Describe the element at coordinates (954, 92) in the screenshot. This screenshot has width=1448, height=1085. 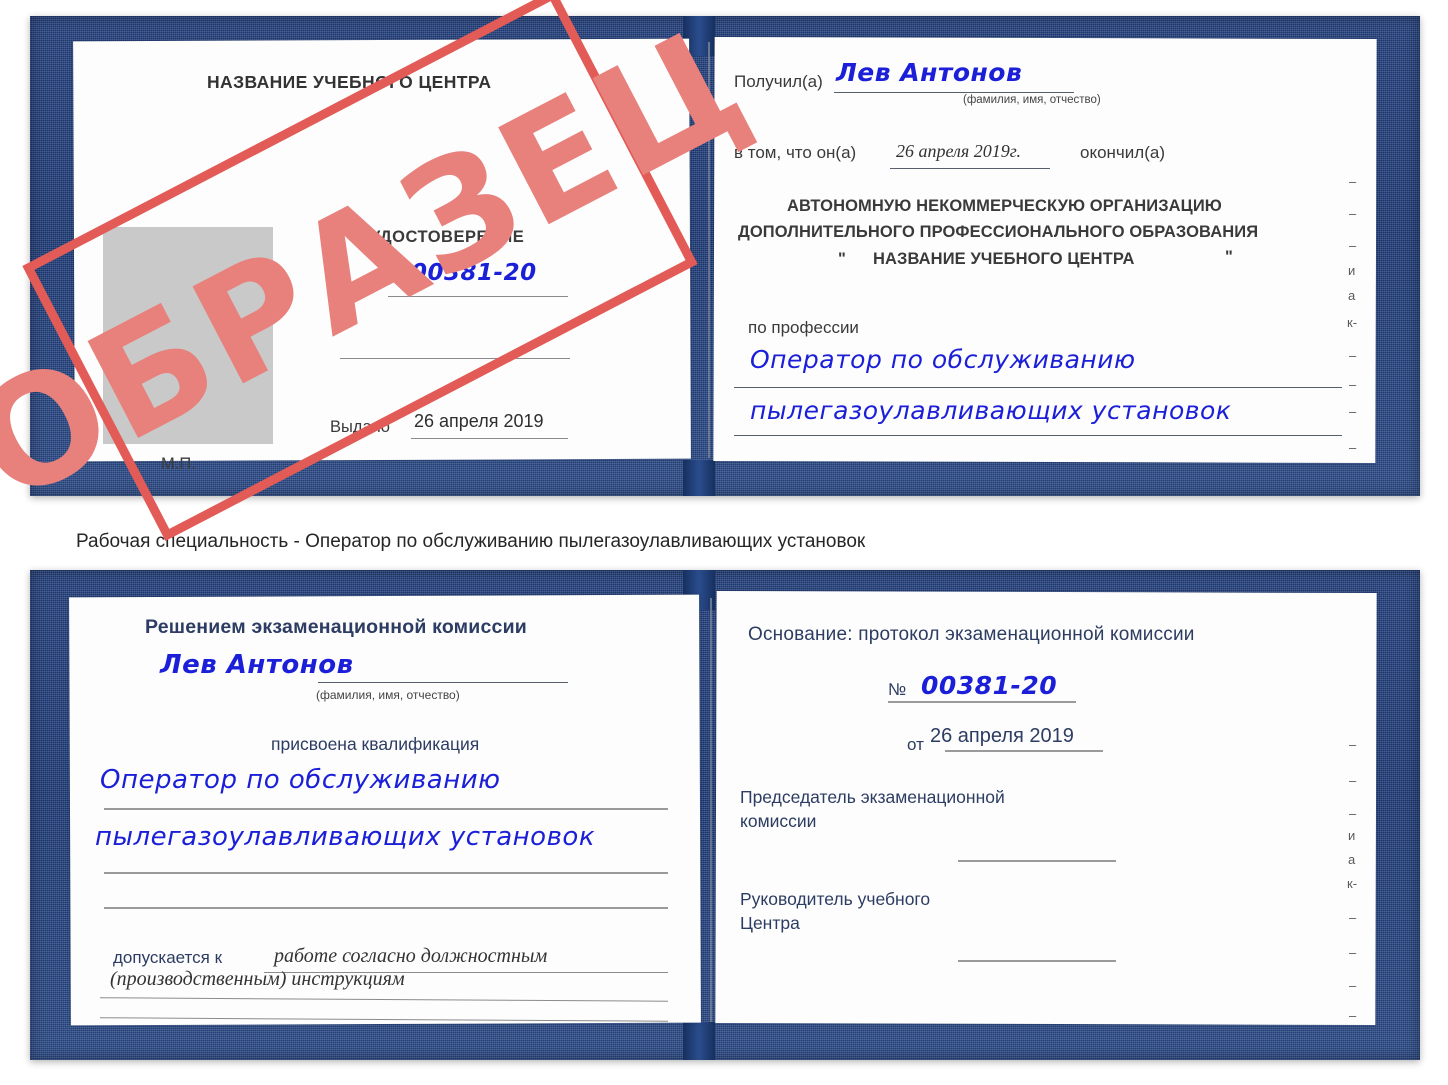
I see `received-rule` at that location.